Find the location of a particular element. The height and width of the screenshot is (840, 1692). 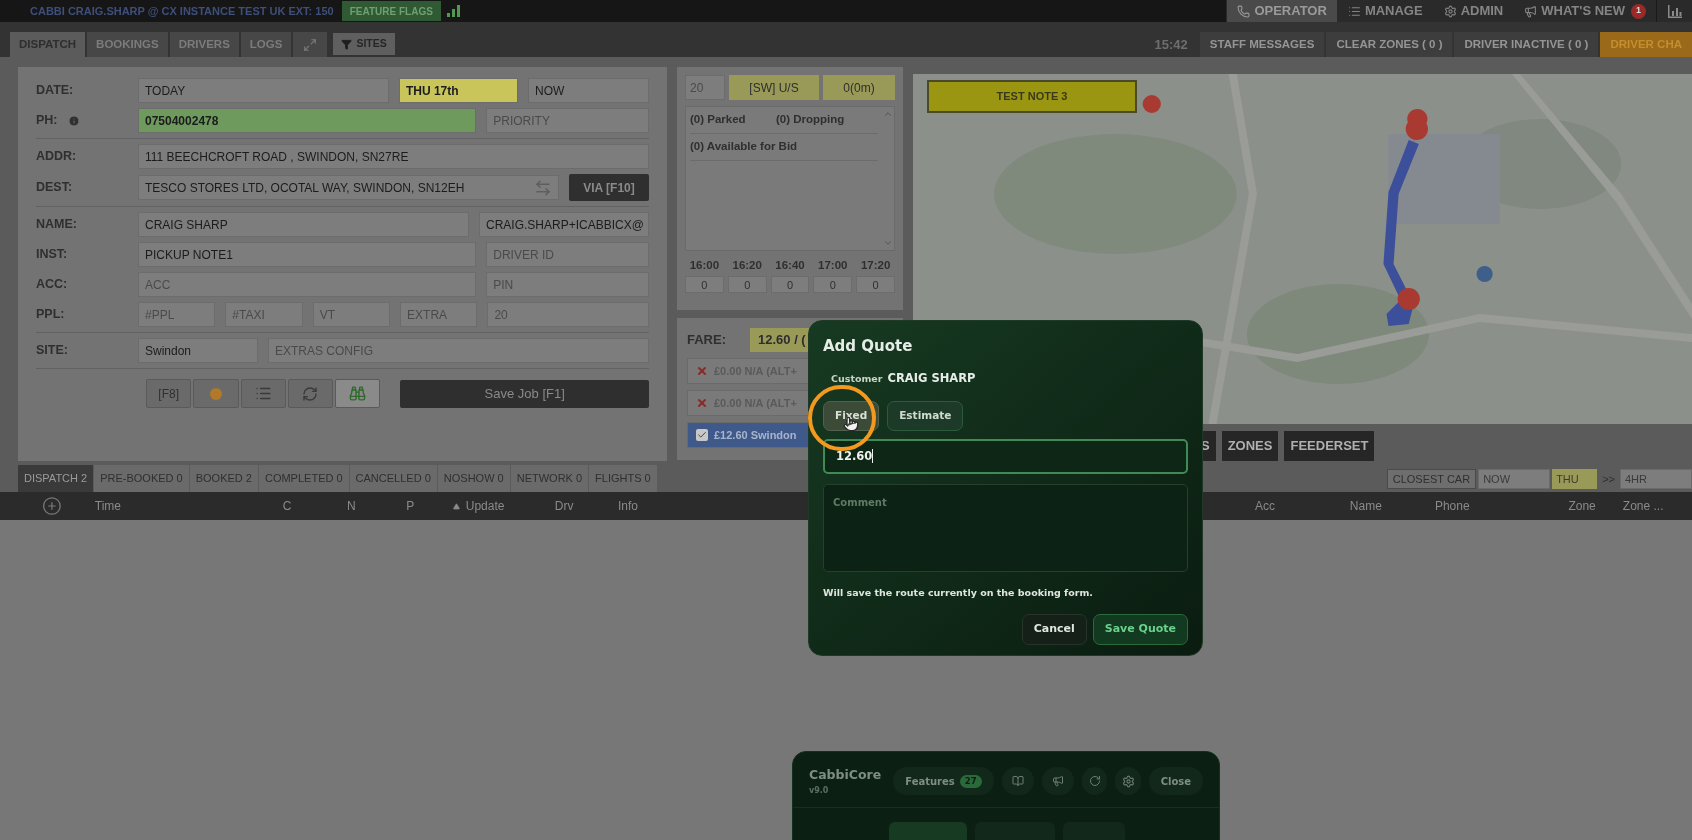

clock-time: 15:42 is located at coordinates (1171, 44).